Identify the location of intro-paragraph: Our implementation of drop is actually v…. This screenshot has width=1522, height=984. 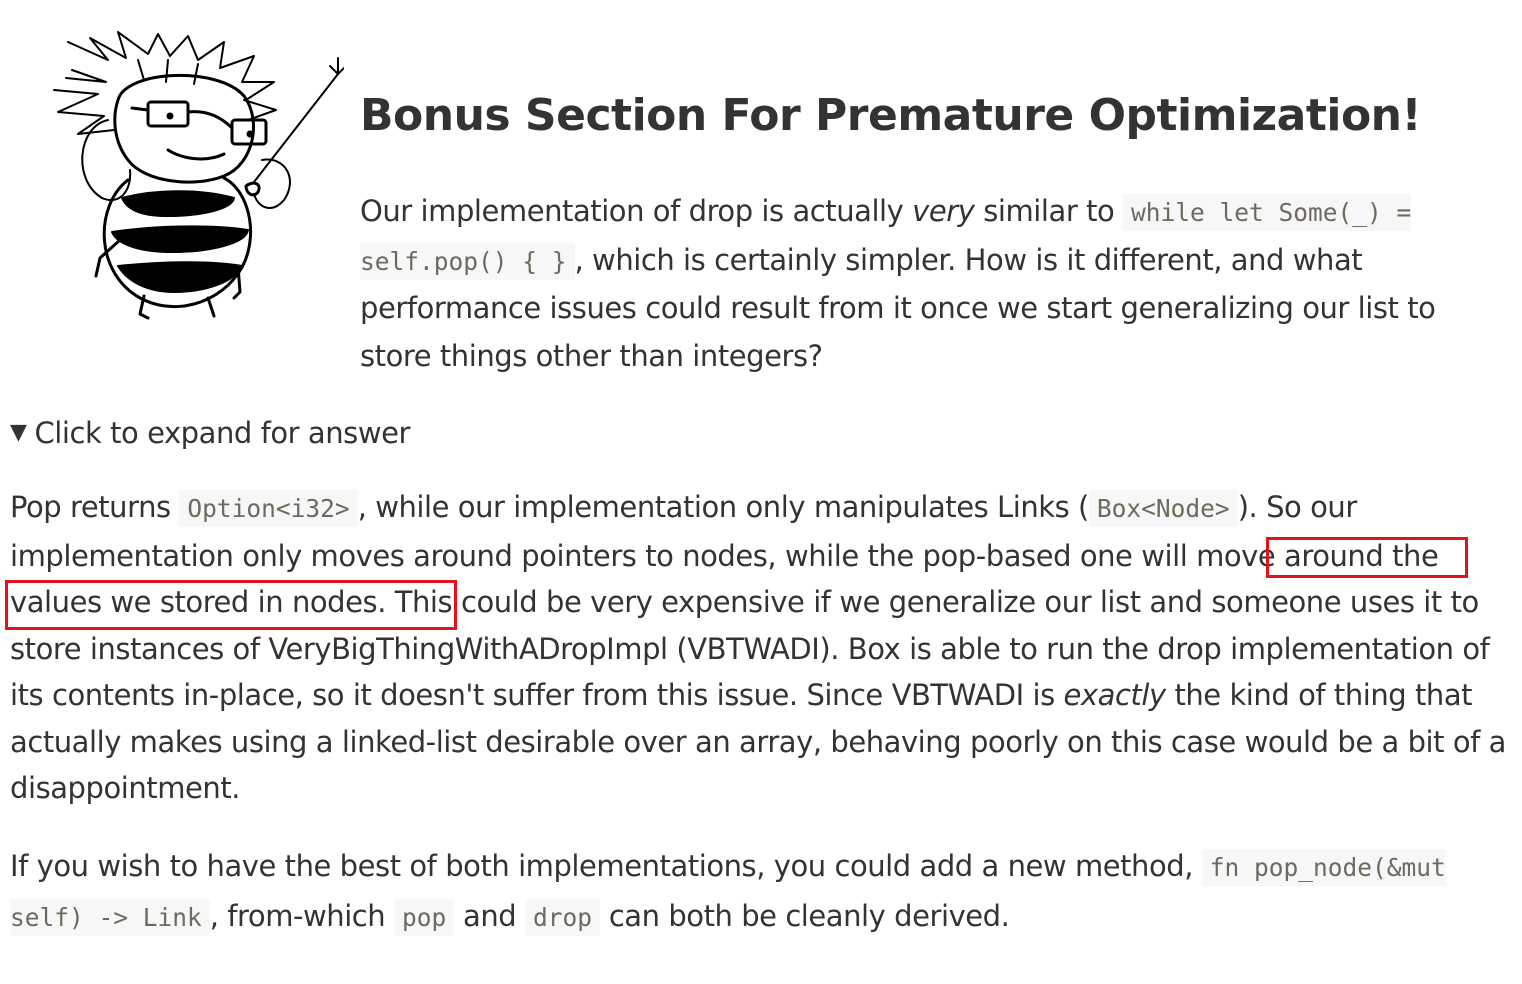
(932, 284).